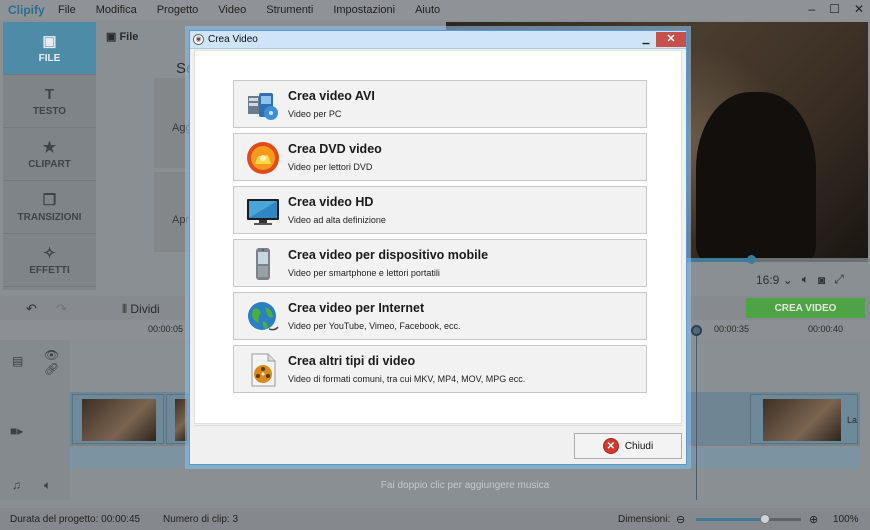 The width and height of the screenshot is (870, 530). I want to click on tab-file-label: File, so click(129, 37).